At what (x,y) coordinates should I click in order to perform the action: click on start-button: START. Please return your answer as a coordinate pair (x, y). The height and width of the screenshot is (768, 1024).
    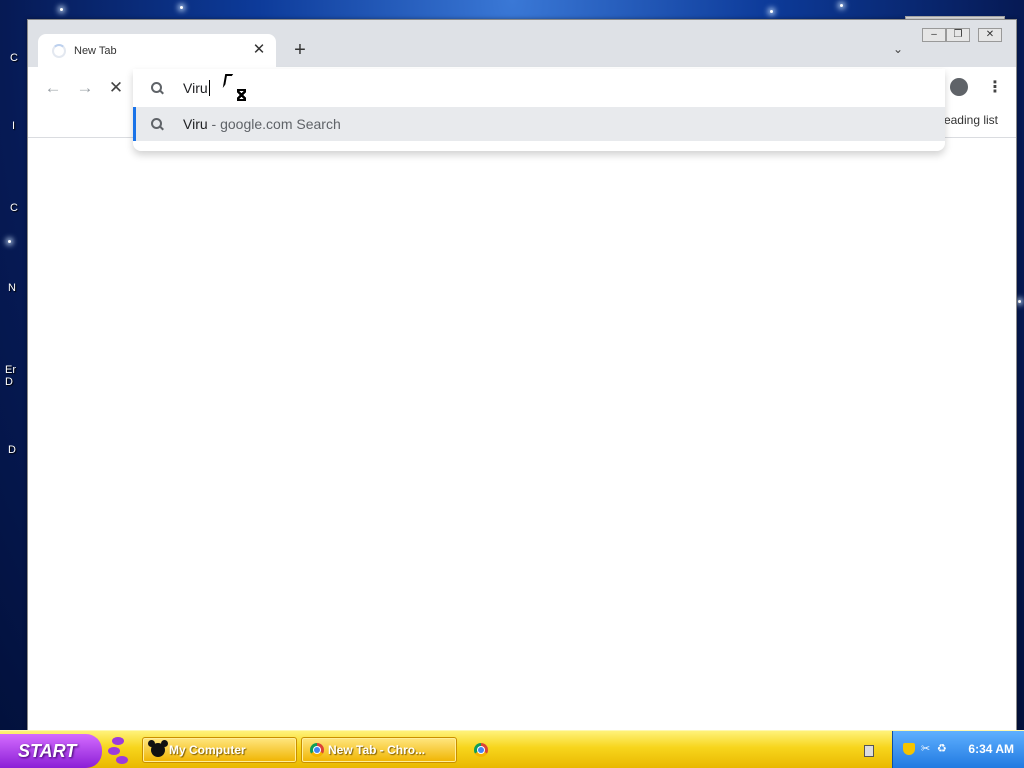
    Looking at the image, I should click on (51, 751).